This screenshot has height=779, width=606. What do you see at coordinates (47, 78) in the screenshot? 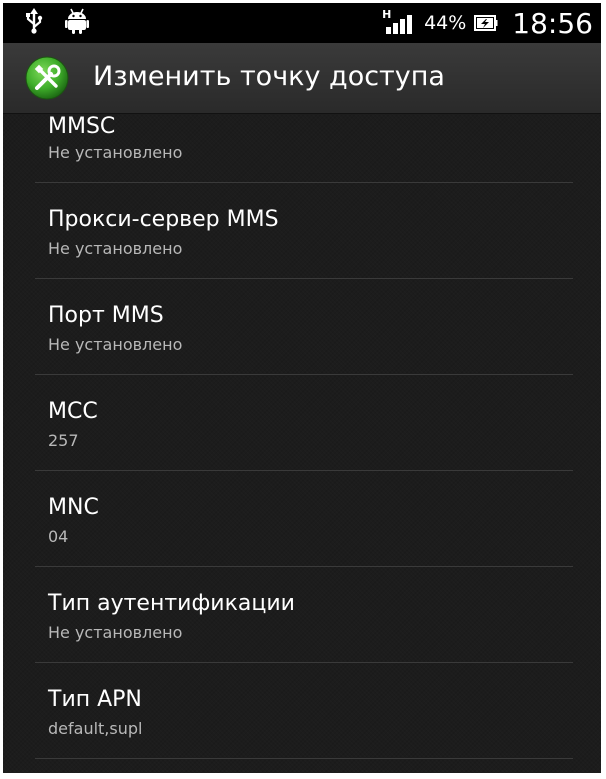
I see `settings-tools-icon` at bounding box center [47, 78].